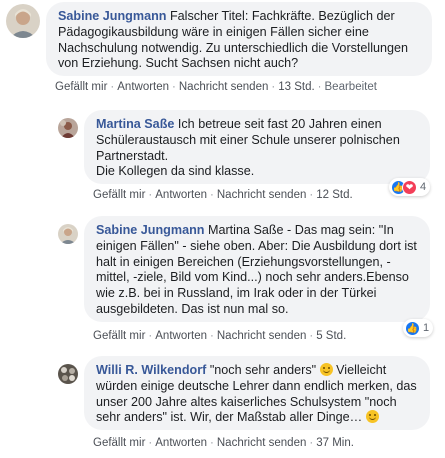 The image size is (445, 458). I want to click on timestamp: 12 Std., so click(334, 195).